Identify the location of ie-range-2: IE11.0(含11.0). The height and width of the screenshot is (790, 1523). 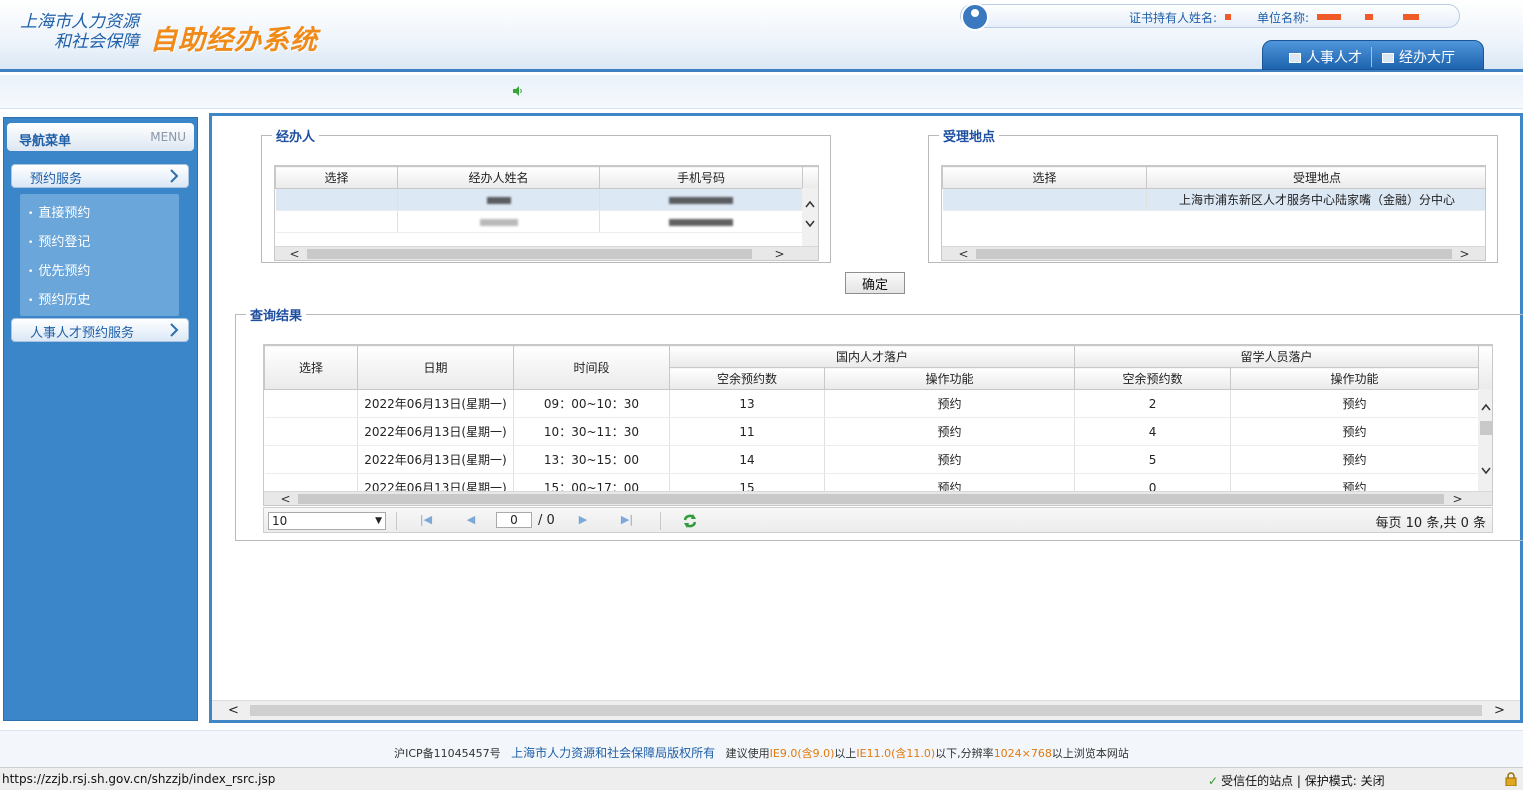
(896, 753).